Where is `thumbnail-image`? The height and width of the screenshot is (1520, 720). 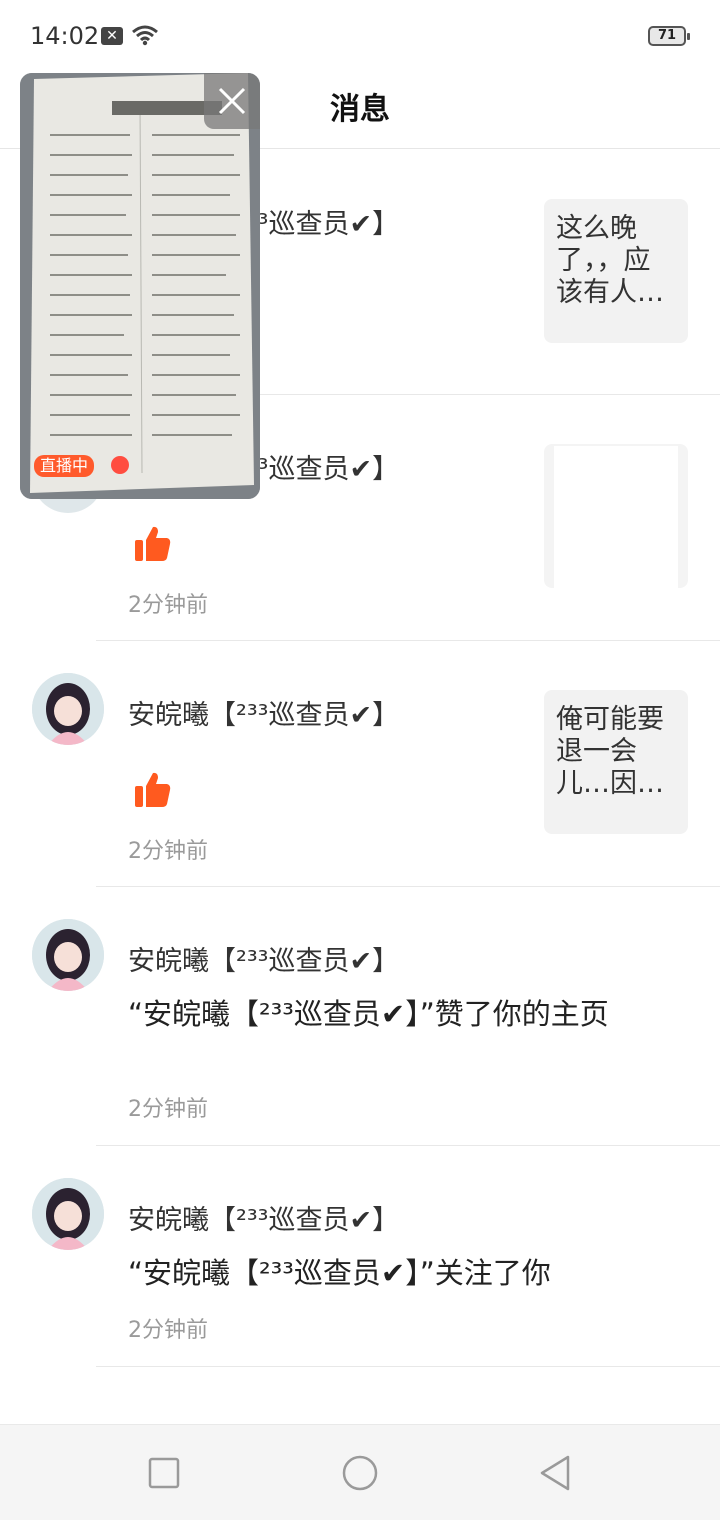
thumbnail-image is located at coordinates (616, 517).